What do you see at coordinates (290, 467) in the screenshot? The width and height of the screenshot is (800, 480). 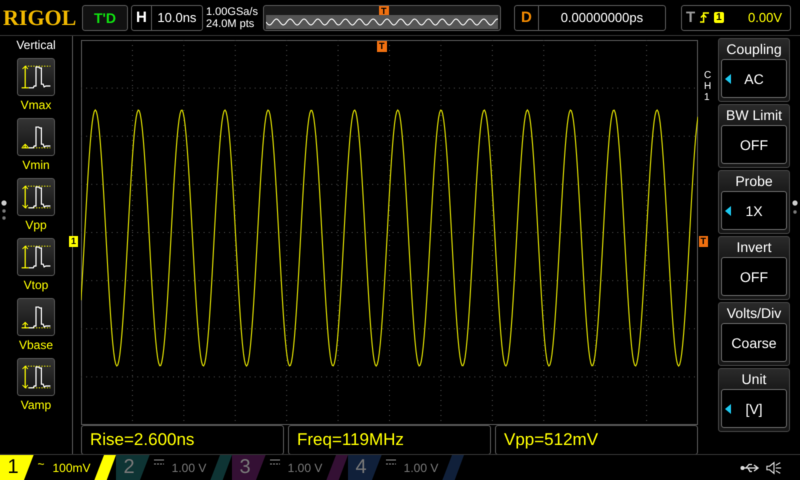 I see `channel-tab: 3 1.00 V` at bounding box center [290, 467].